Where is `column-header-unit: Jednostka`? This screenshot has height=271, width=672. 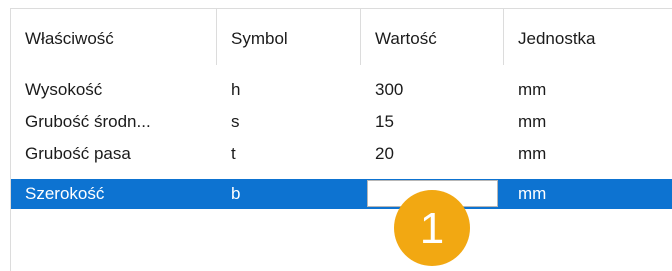
column-header-unit: Jednostka is located at coordinates (588, 37).